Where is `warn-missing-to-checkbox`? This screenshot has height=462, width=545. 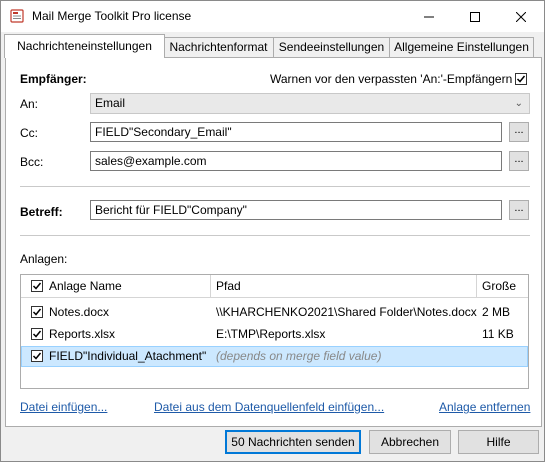 warn-missing-to-checkbox is located at coordinates (521, 79).